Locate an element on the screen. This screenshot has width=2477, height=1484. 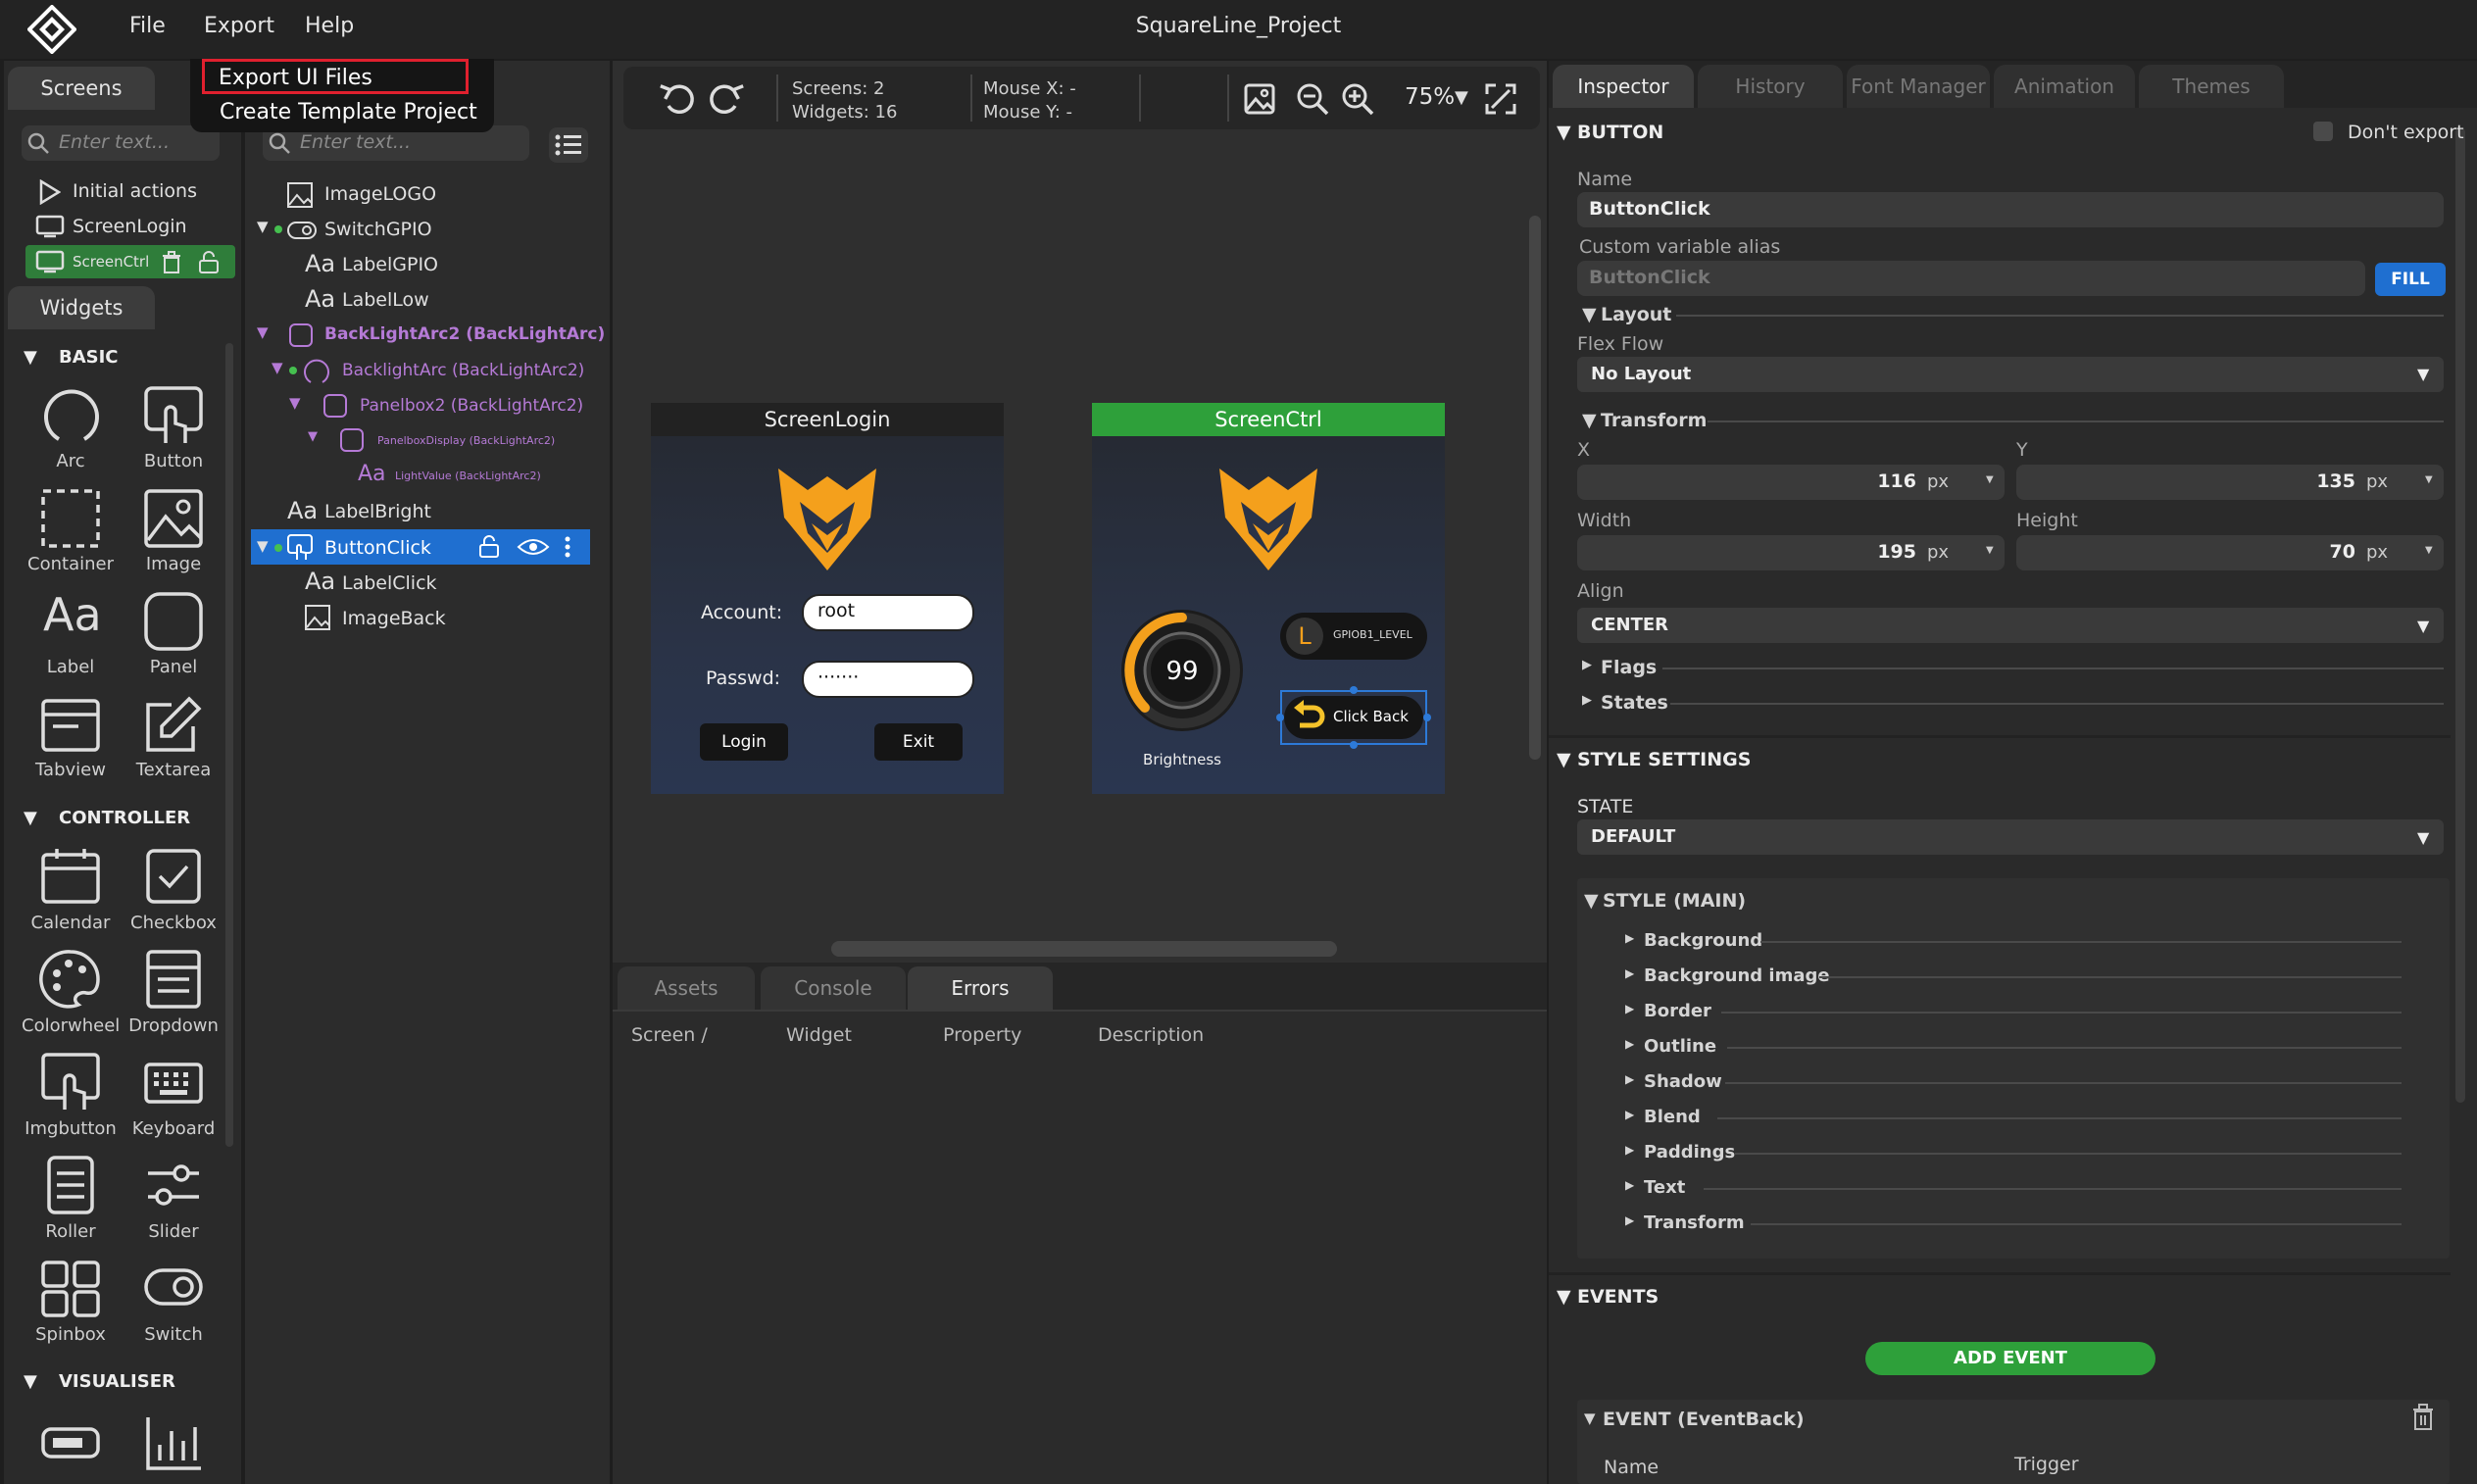
image-widget-icon is located at coordinates (173, 519).